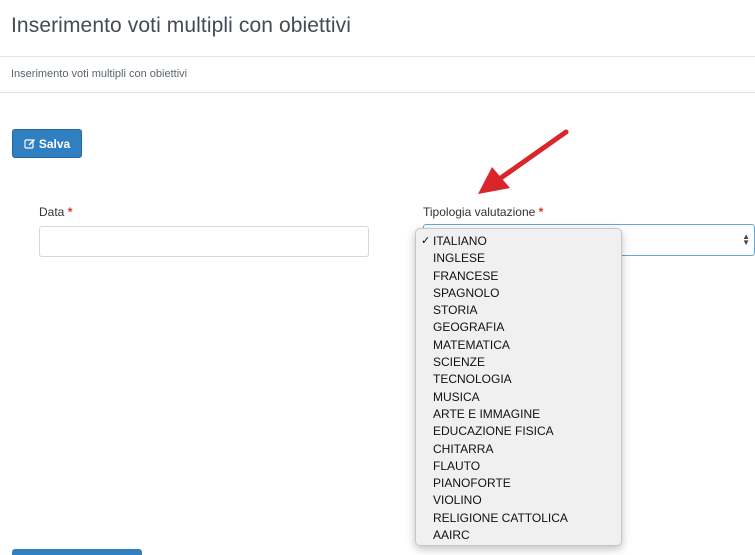  Describe the element at coordinates (54, 143) in the screenshot. I see `save-button-label: Salva` at that location.